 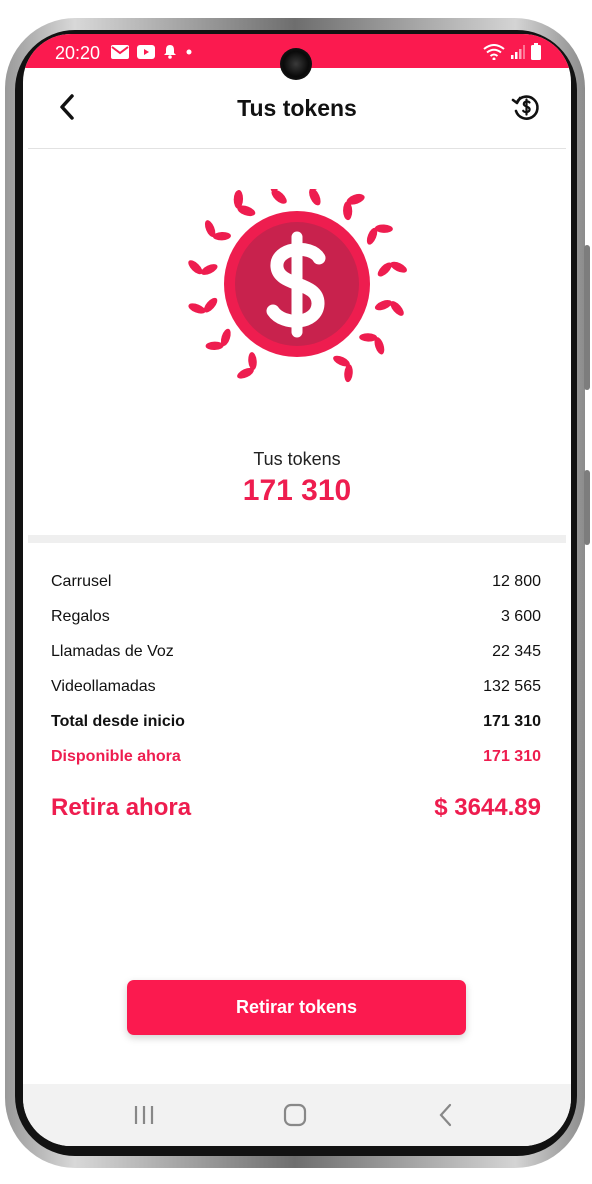 What do you see at coordinates (103, 686) in the screenshot?
I see `row-label: Videollamadas` at bounding box center [103, 686].